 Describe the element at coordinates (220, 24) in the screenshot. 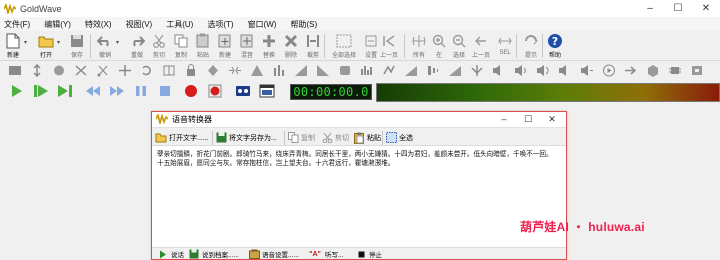

I see `menu-options: 选项(T)` at that location.